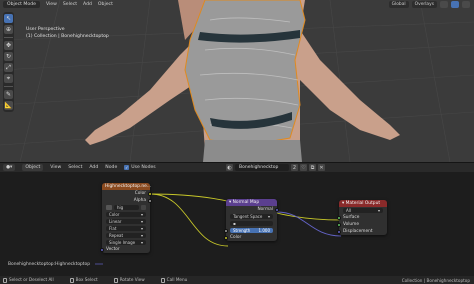 This screenshot has height=284, width=474. Describe the element at coordinates (115, 221) in the screenshot. I see `interpolation-value: Linear` at that location.